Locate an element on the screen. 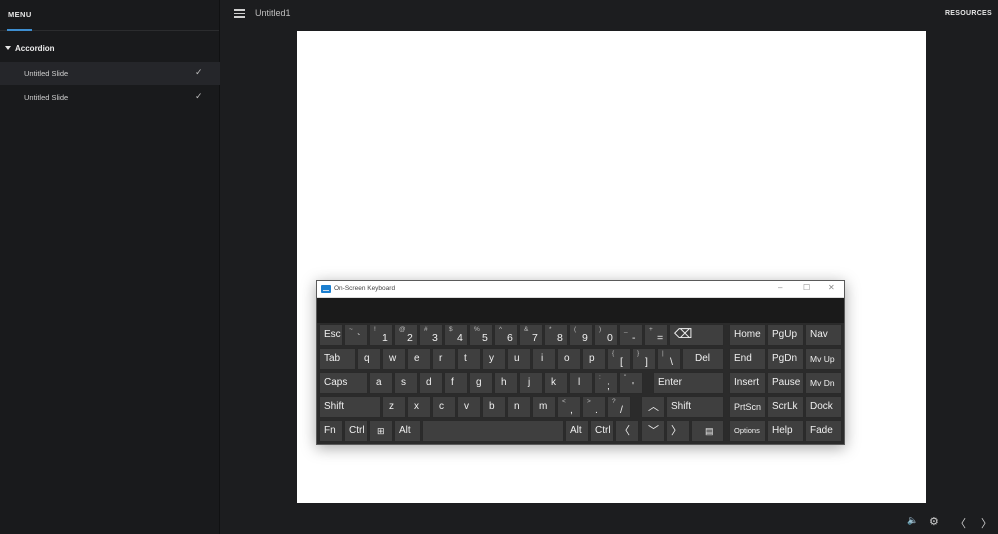 The width and height of the screenshot is (998, 534). key-backtick: ~ ` is located at coordinates (356, 335).